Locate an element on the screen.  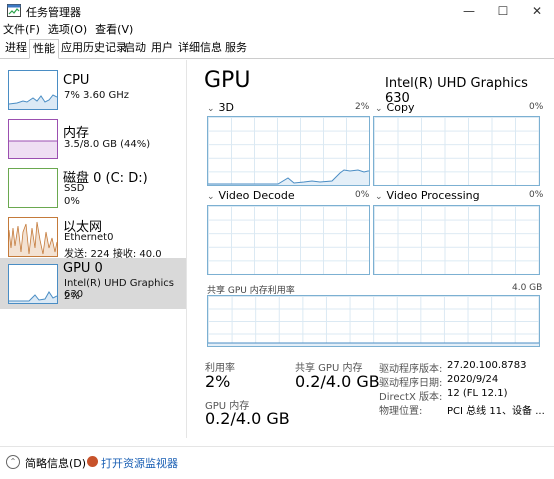
graph-video-decode-title: ⌄ Video Decode is located at coordinates (251, 195).